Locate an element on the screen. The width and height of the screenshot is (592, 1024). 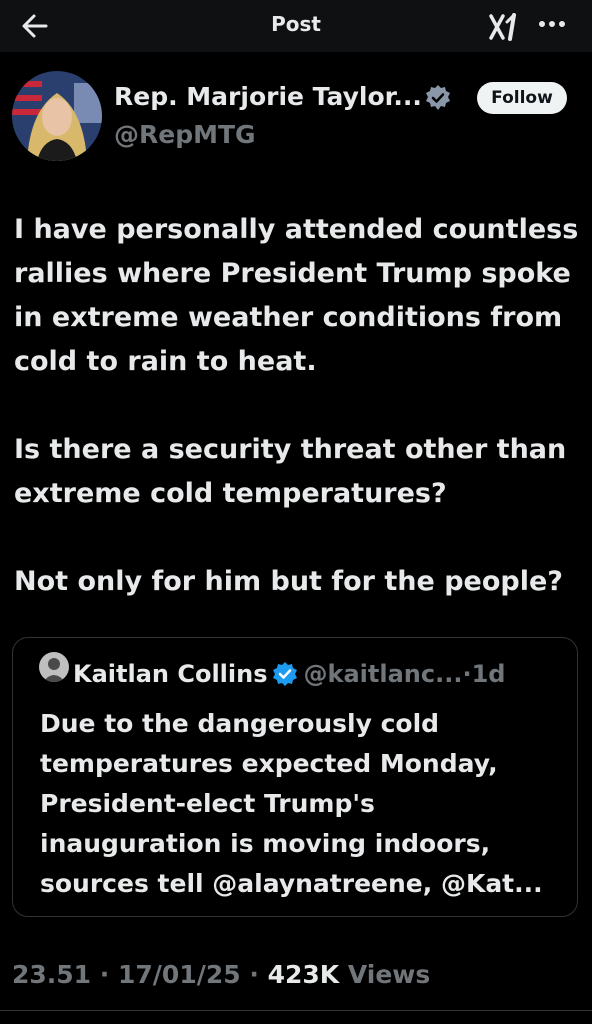
views-label: Views is located at coordinates (389, 974).